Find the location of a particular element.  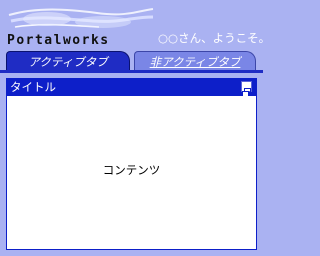

window-restore-icon is located at coordinates (246, 89).